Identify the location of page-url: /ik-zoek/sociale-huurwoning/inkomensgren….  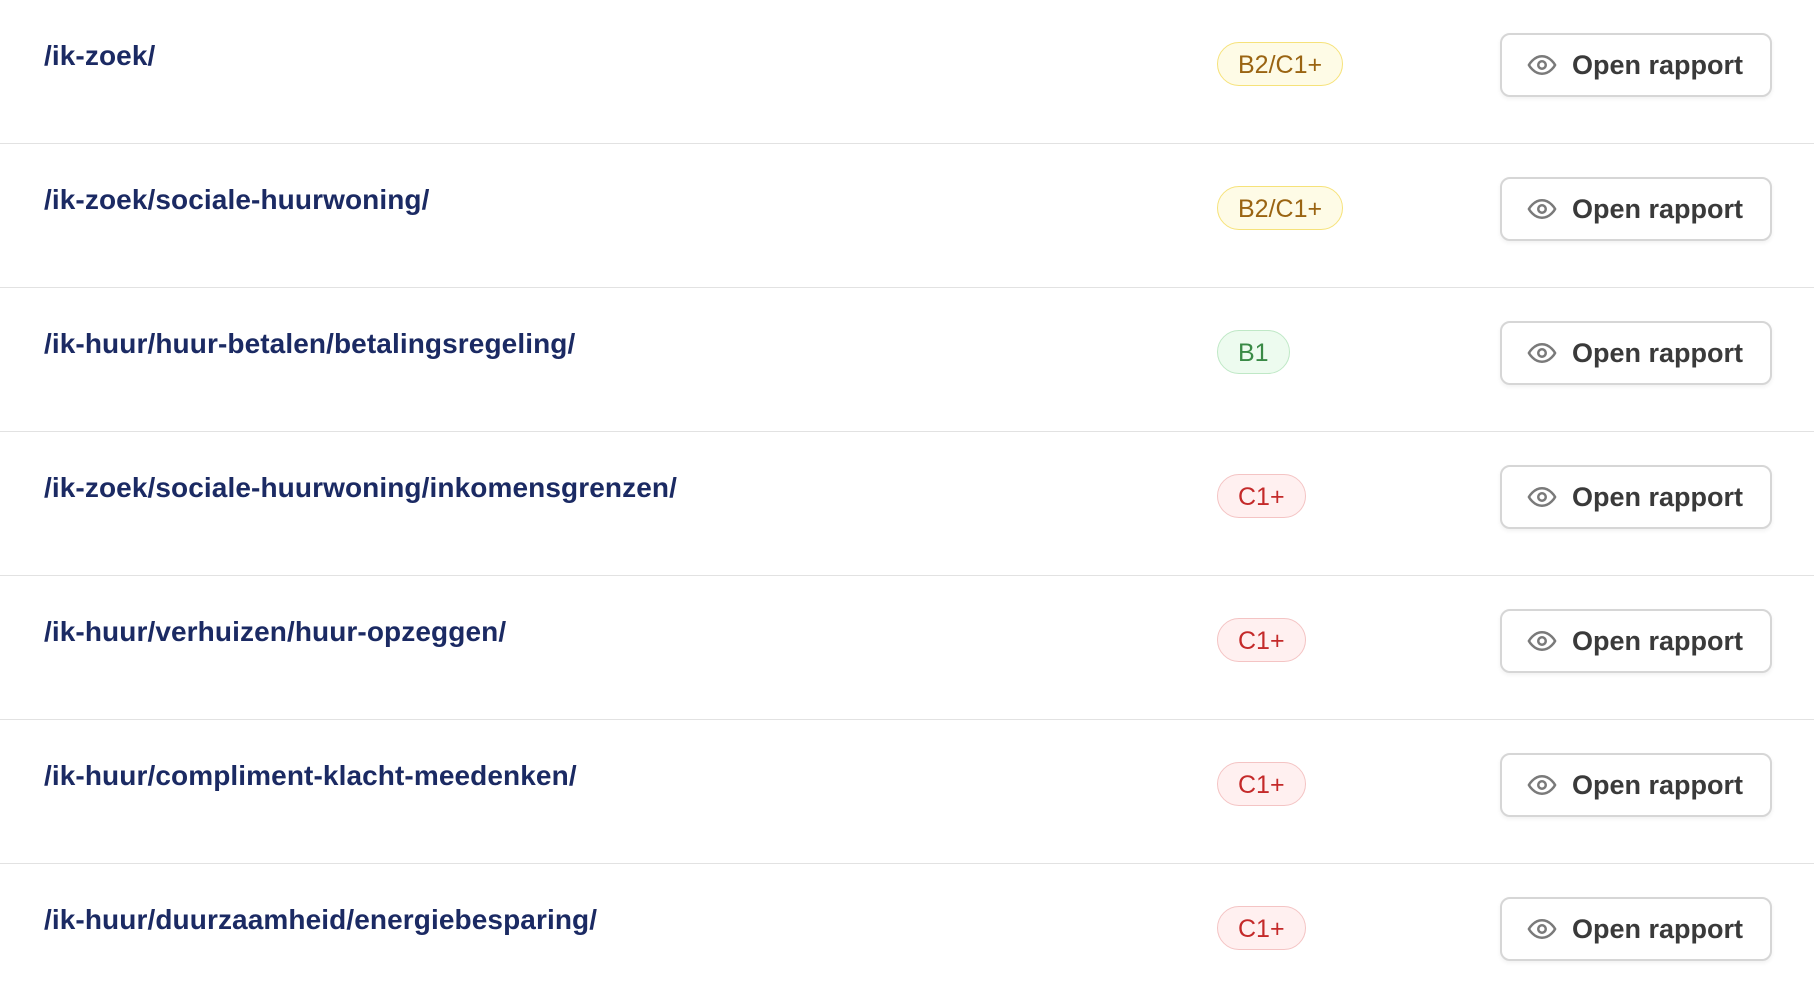
(360, 487).